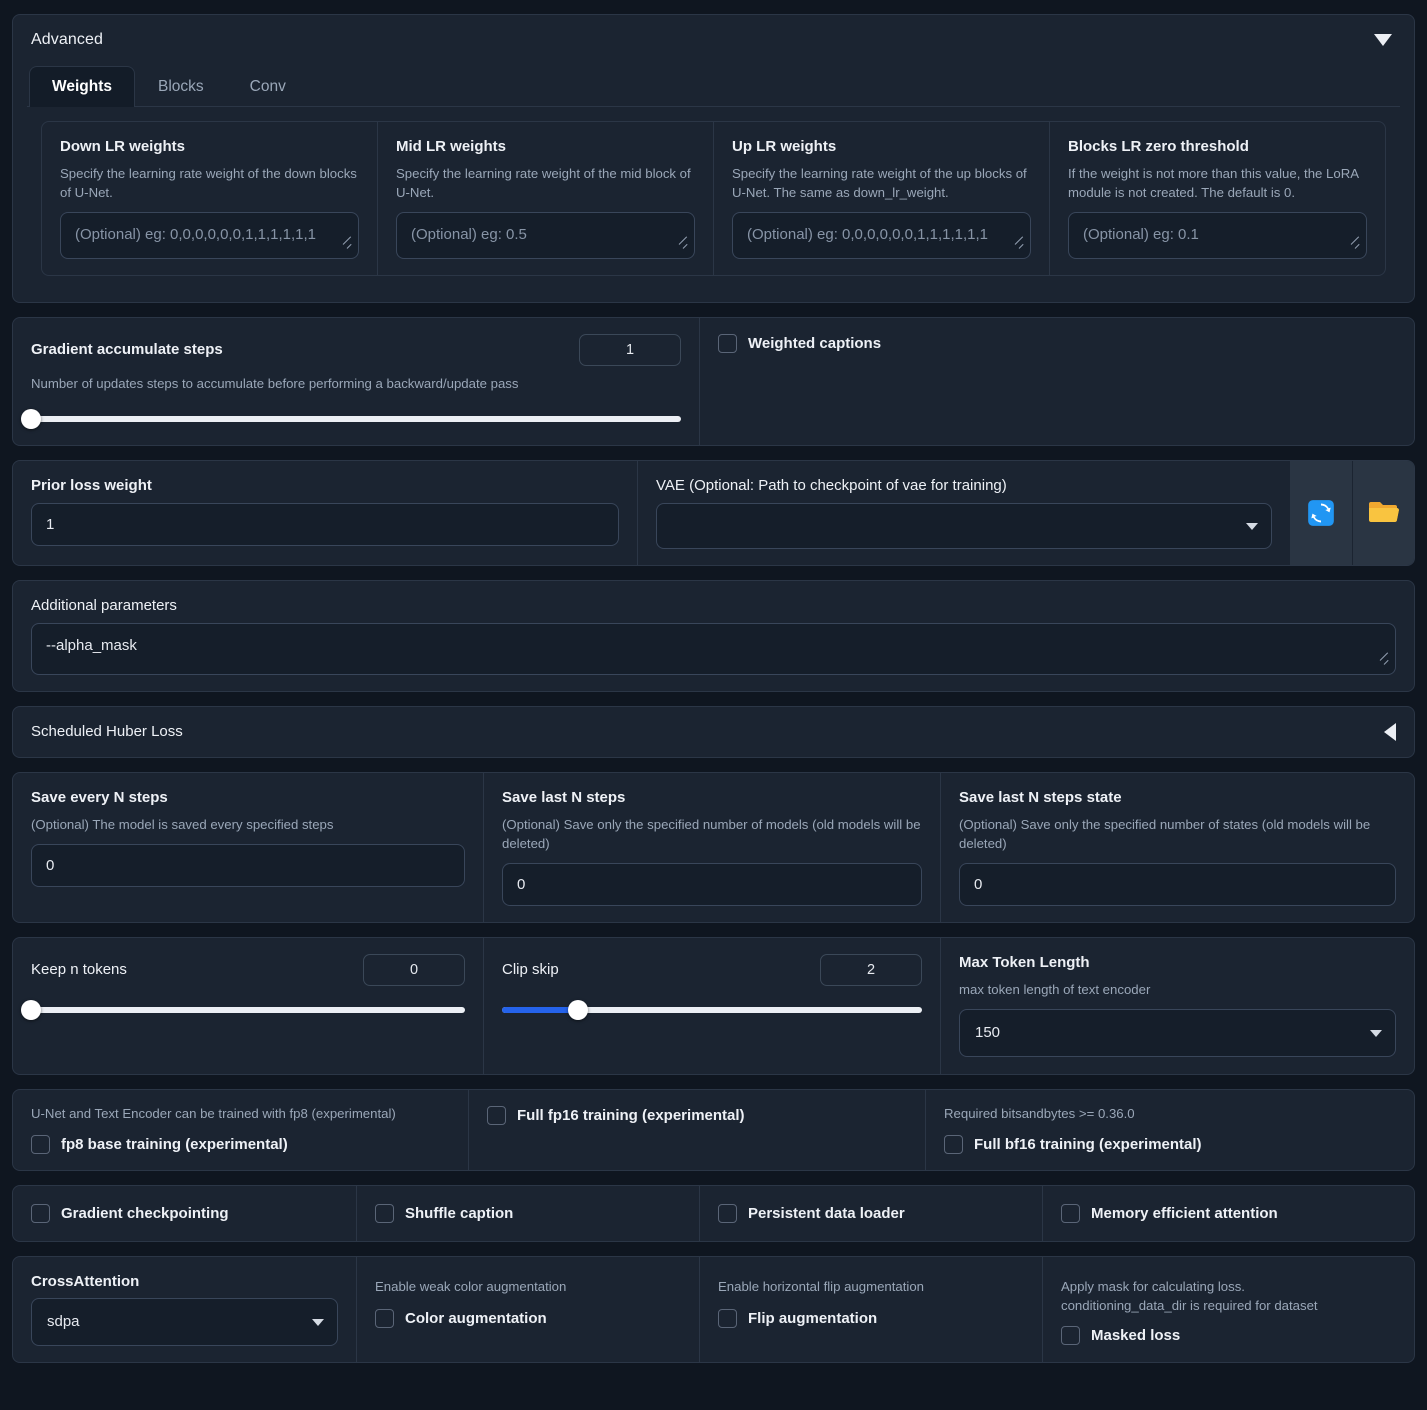 This screenshot has height=1410, width=1427. Describe the element at coordinates (1056, 382) in the screenshot. I see `weighted-captions-cell: Weighted captions` at that location.